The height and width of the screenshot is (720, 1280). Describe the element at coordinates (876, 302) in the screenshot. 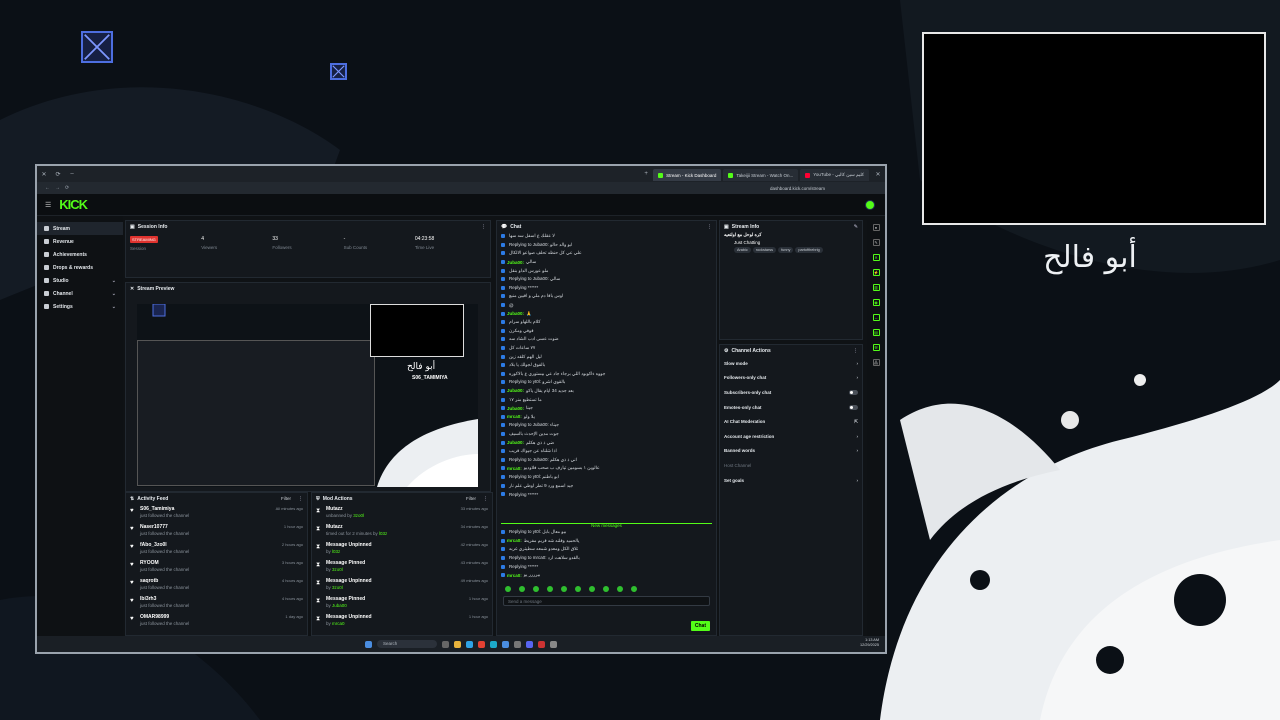

I see `chat-icon: ◉` at that location.